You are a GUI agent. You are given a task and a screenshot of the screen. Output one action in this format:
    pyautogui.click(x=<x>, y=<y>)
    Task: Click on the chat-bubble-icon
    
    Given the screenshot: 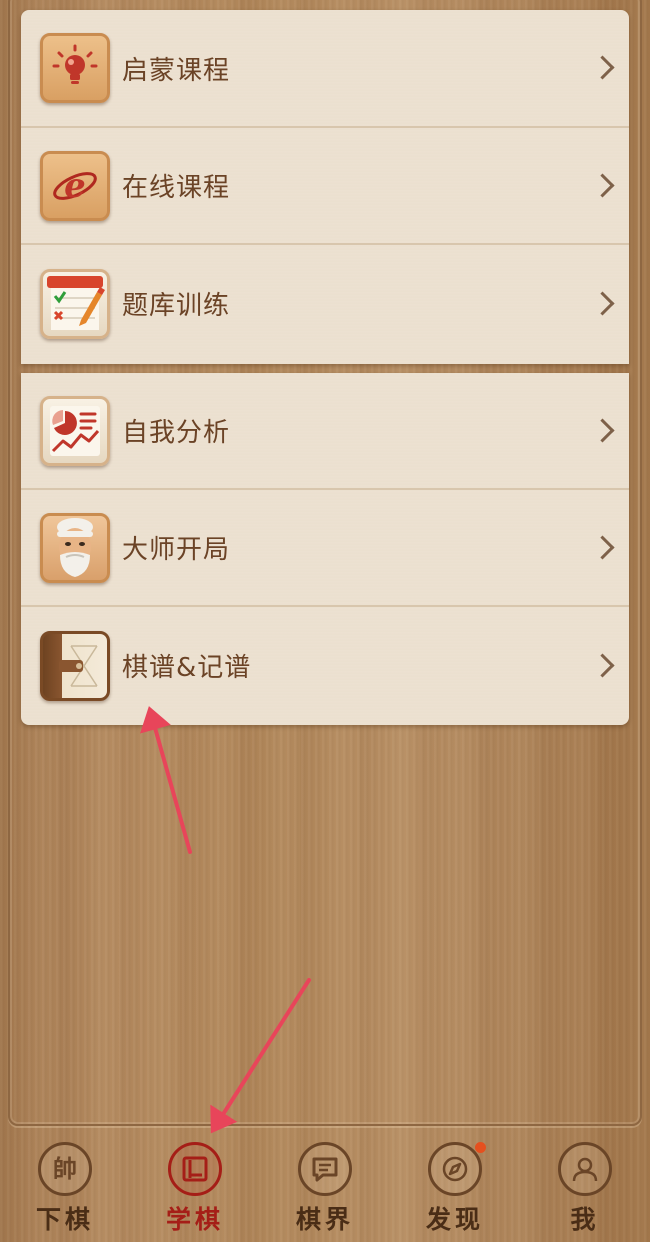 What is the action you would take?
    pyautogui.click(x=325, y=1169)
    